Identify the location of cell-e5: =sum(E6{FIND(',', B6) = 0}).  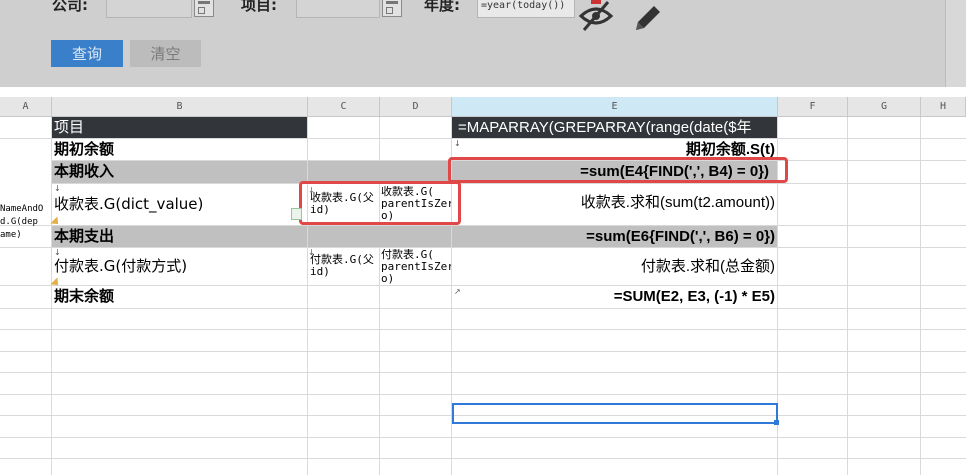
(614, 236).